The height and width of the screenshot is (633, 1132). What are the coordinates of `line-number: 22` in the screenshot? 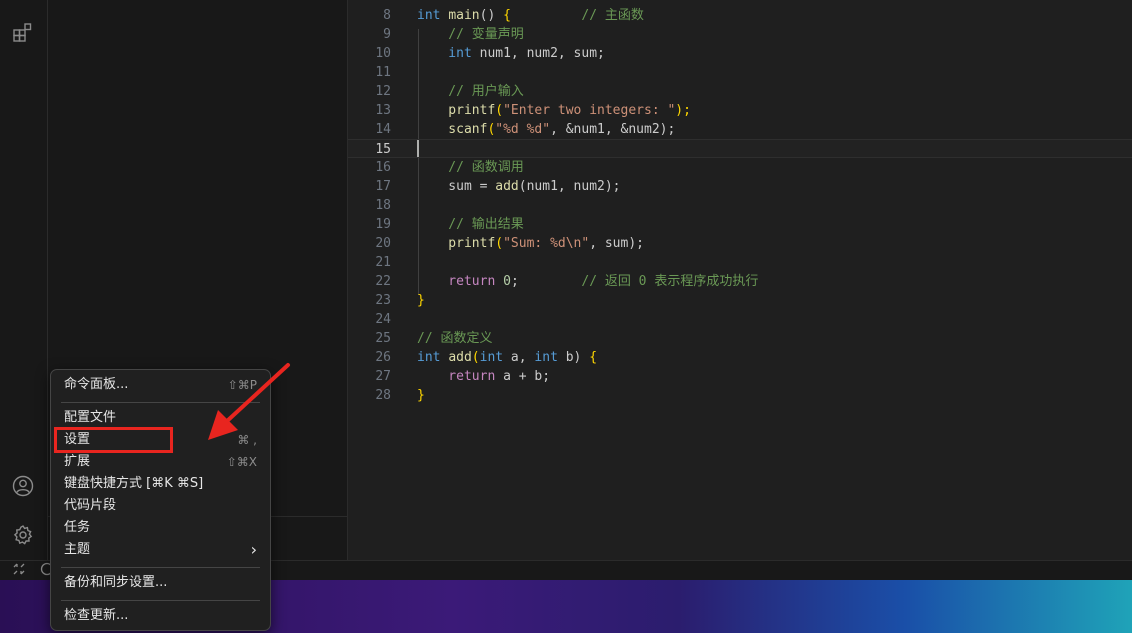 It's located at (383, 281).